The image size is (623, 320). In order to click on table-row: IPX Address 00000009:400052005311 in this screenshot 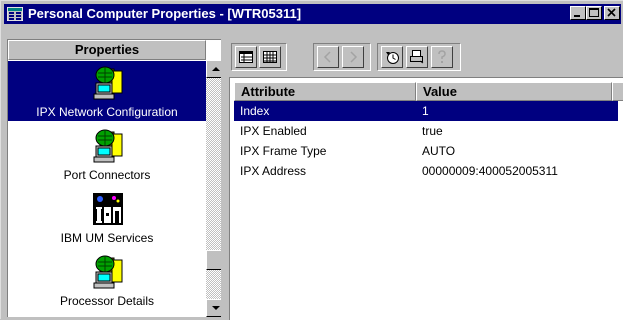, I will do `click(426, 171)`.